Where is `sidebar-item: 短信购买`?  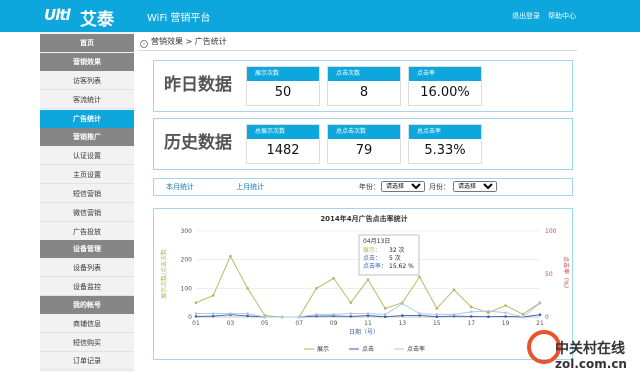 sidebar-item: 短信购买 is located at coordinates (87, 343).